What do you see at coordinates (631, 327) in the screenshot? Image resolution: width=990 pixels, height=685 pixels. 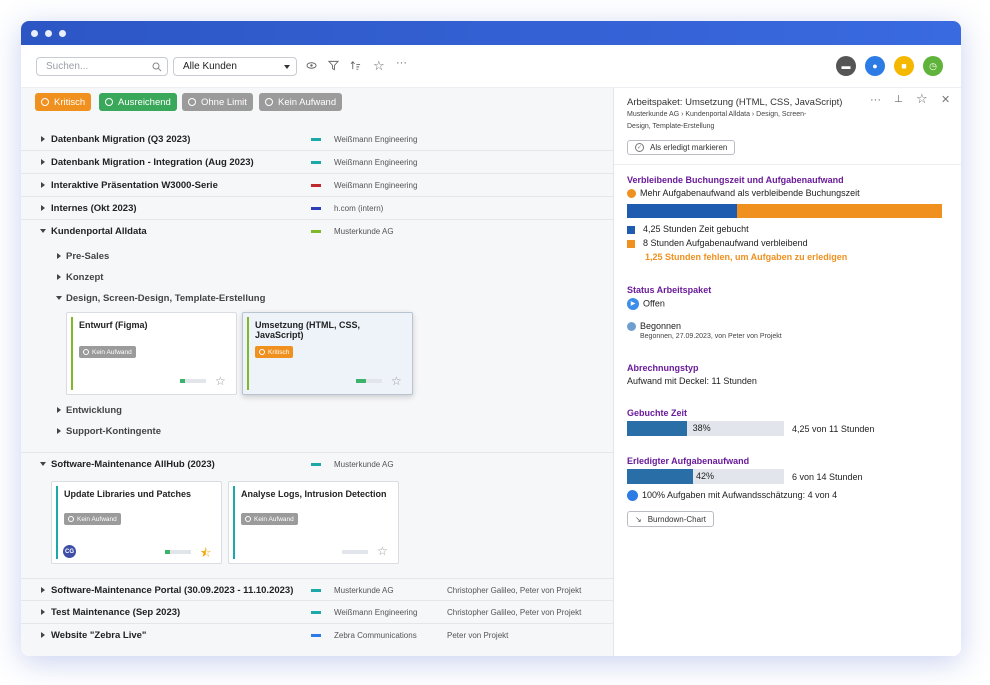 I see `status-dot-icon` at bounding box center [631, 327].